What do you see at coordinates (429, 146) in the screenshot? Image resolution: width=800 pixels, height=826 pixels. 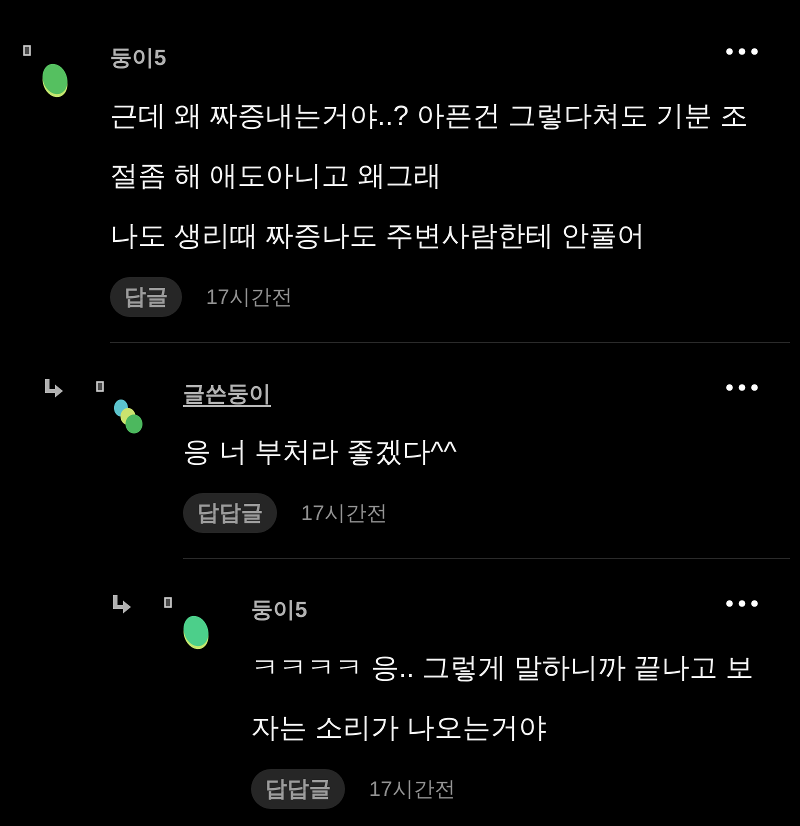 I see `comment-text: 근데 왜 짜증내는거야..? 아픈건 그렇다쳐도 기분 조 절좀 해 애도아니고 왜그래` at bounding box center [429, 146].